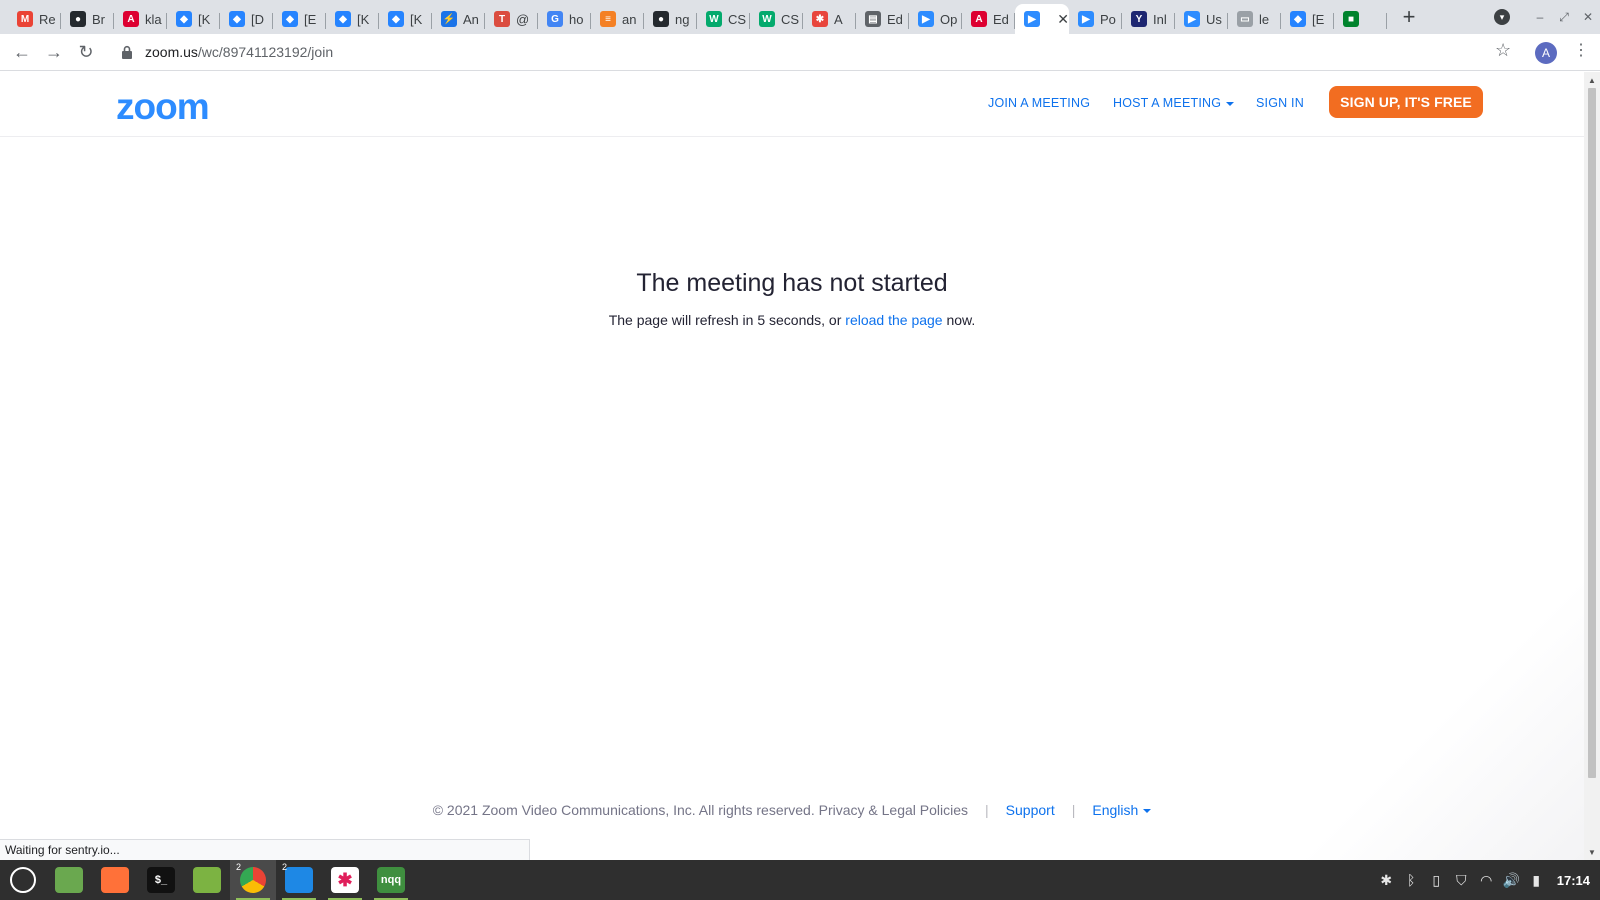  I want to click on bluetooth-icon: ᛒ, so click(1411, 880).